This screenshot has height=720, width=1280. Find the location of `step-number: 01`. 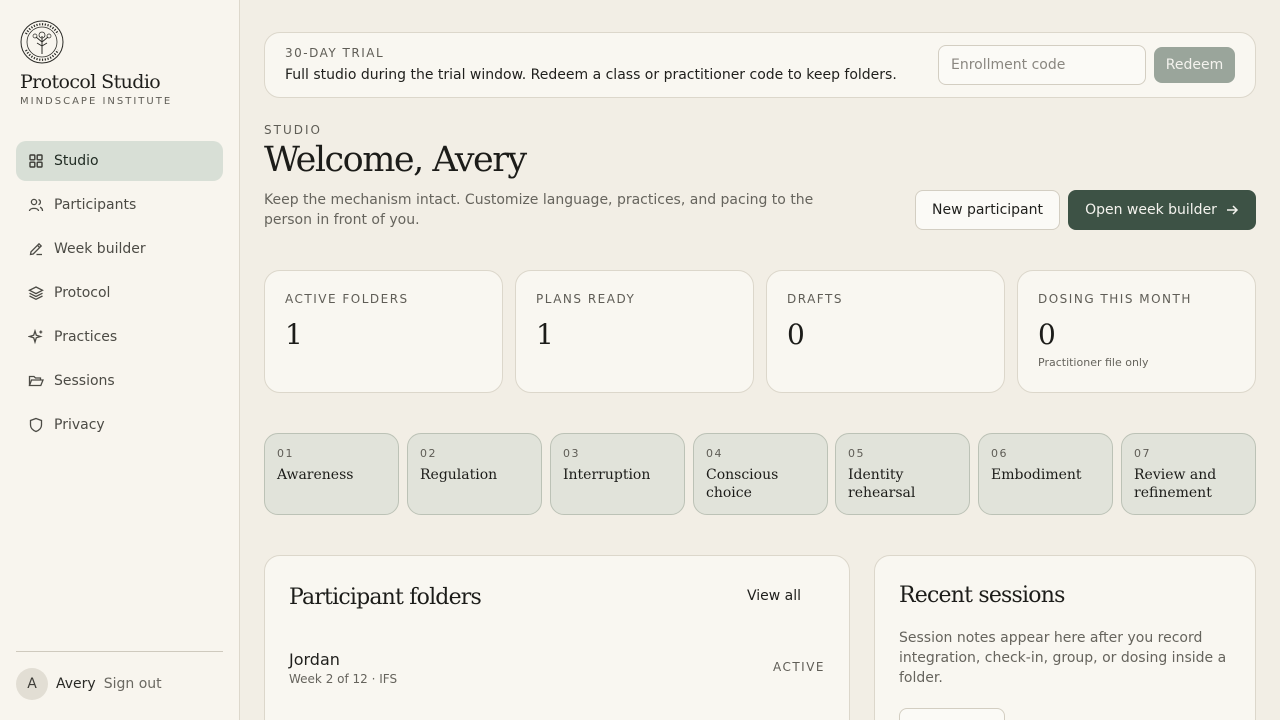

step-number: 01 is located at coordinates (285, 453).